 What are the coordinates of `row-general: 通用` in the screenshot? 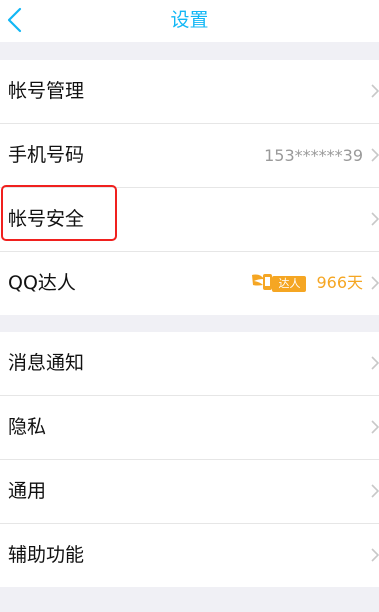 It's located at (189, 492).